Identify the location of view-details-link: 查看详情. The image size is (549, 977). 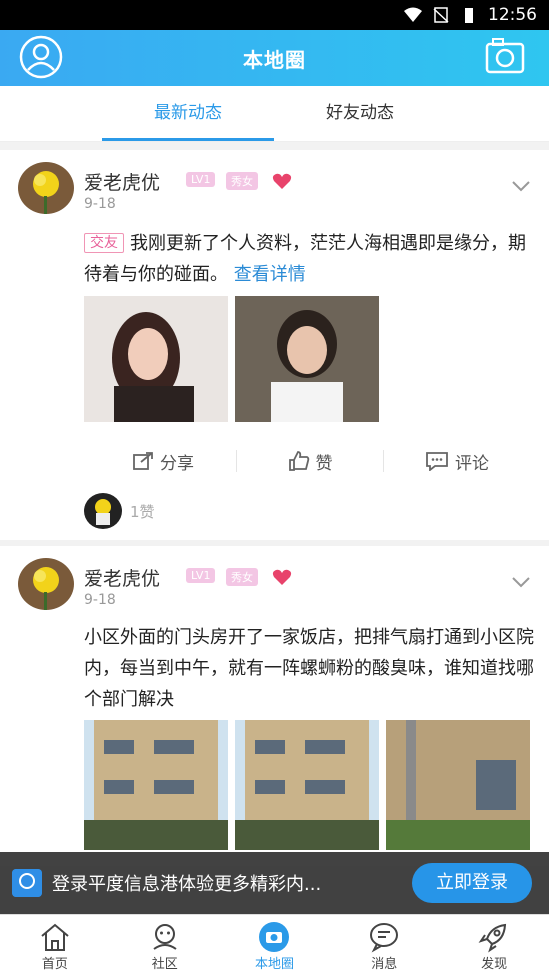
(270, 274).